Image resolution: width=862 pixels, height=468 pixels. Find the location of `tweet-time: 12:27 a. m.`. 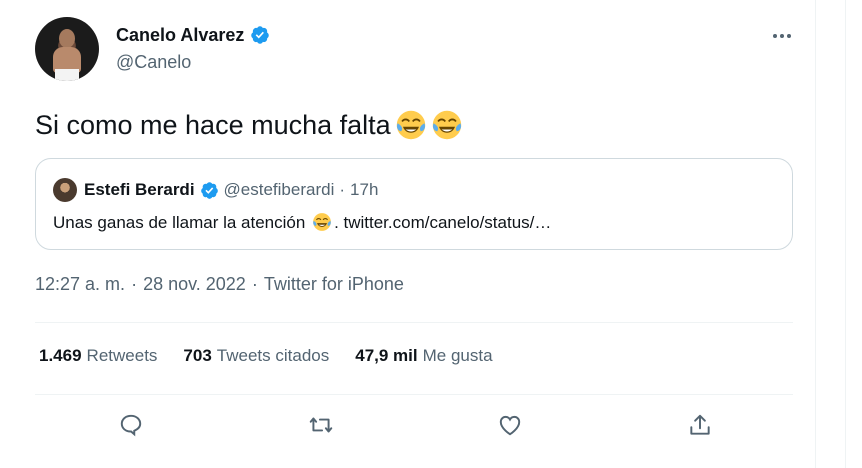

tweet-time: 12:27 a. m. is located at coordinates (80, 284).